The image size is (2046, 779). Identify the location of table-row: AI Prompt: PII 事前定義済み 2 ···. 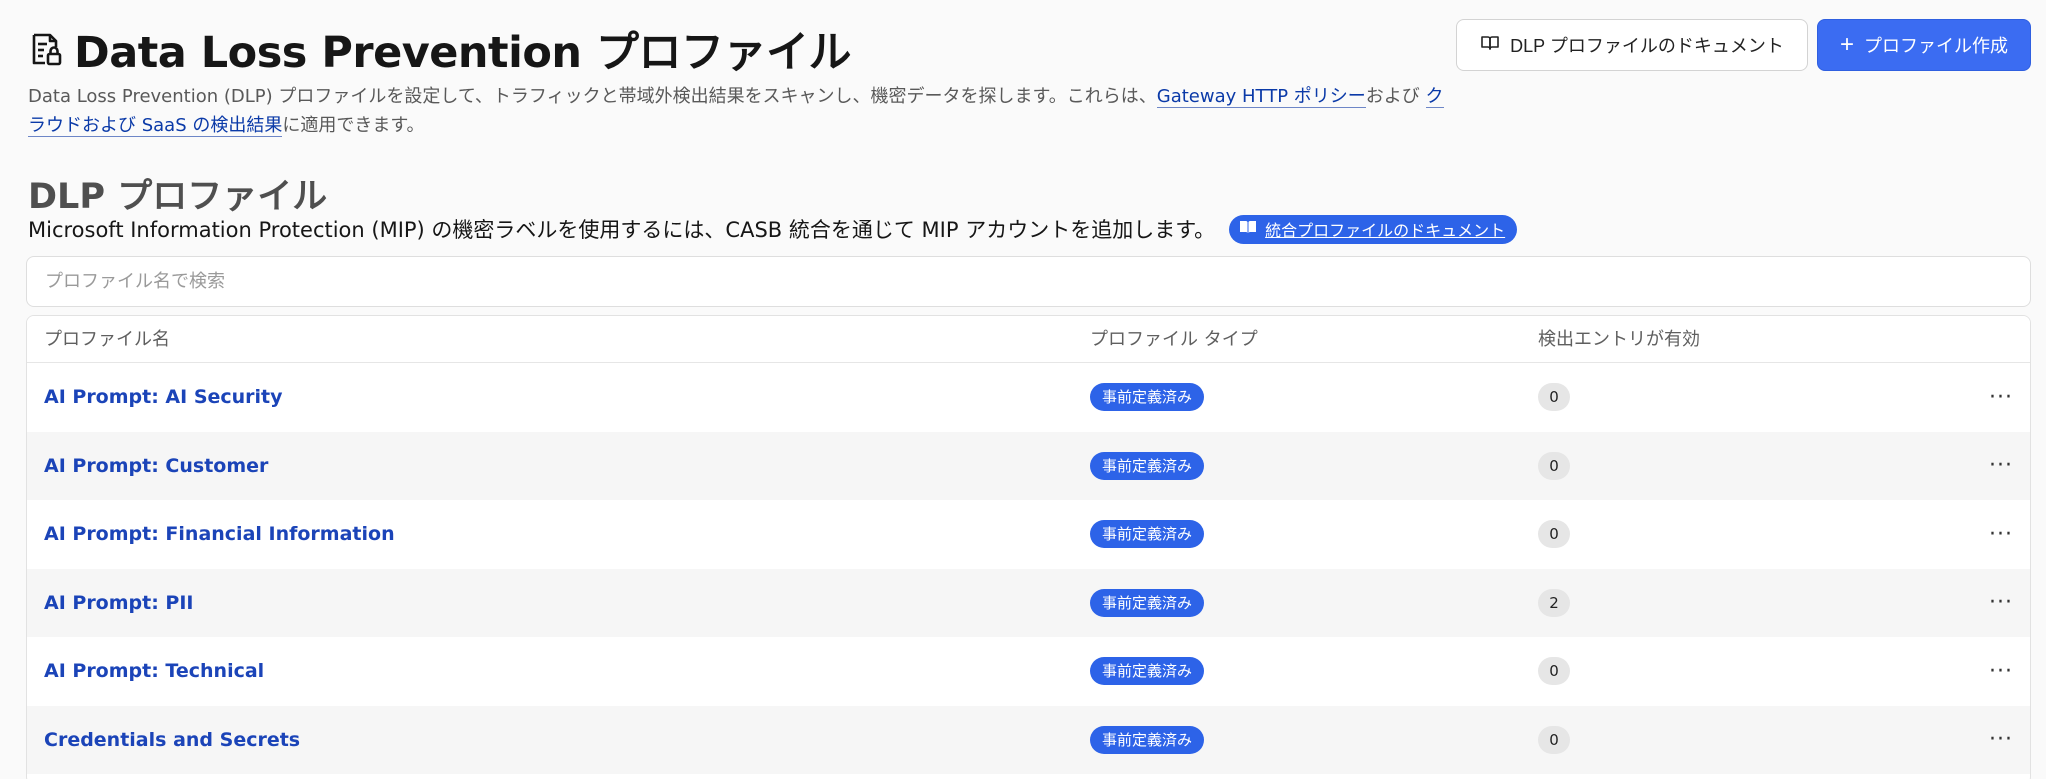
(1028, 602).